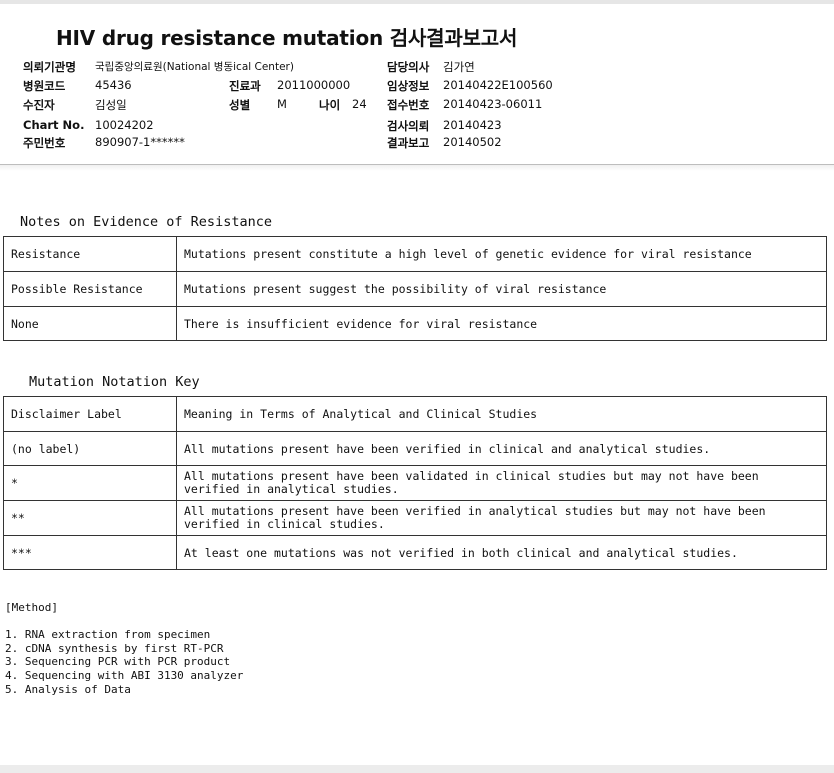 This screenshot has height=773, width=834. Describe the element at coordinates (39, 105) in the screenshot. I see `patient-label: 수진자` at that location.